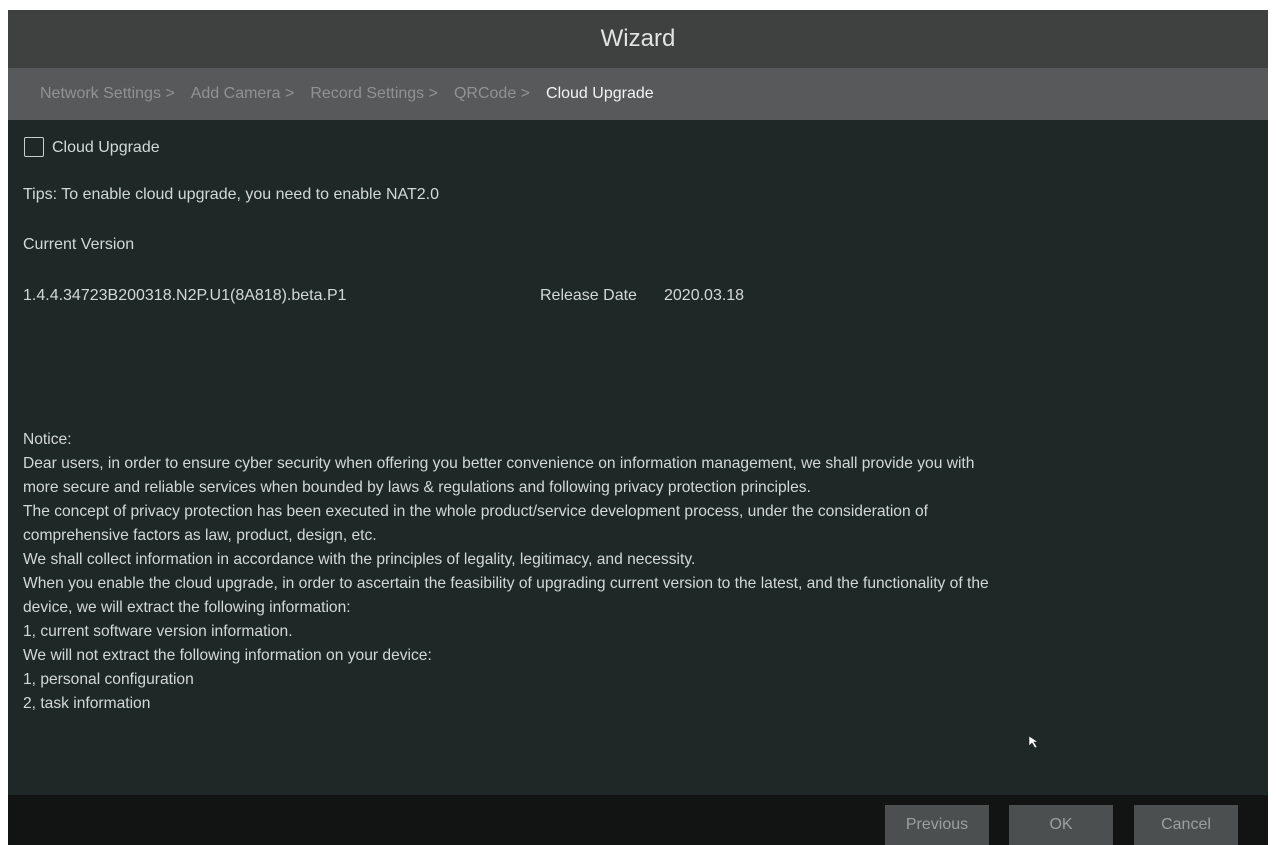  What do you see at coordinates (600, 94) in the screenshot?
I see `step-cloud-upgrade: Cloud Upgrade` at bounding box center [600, 94].